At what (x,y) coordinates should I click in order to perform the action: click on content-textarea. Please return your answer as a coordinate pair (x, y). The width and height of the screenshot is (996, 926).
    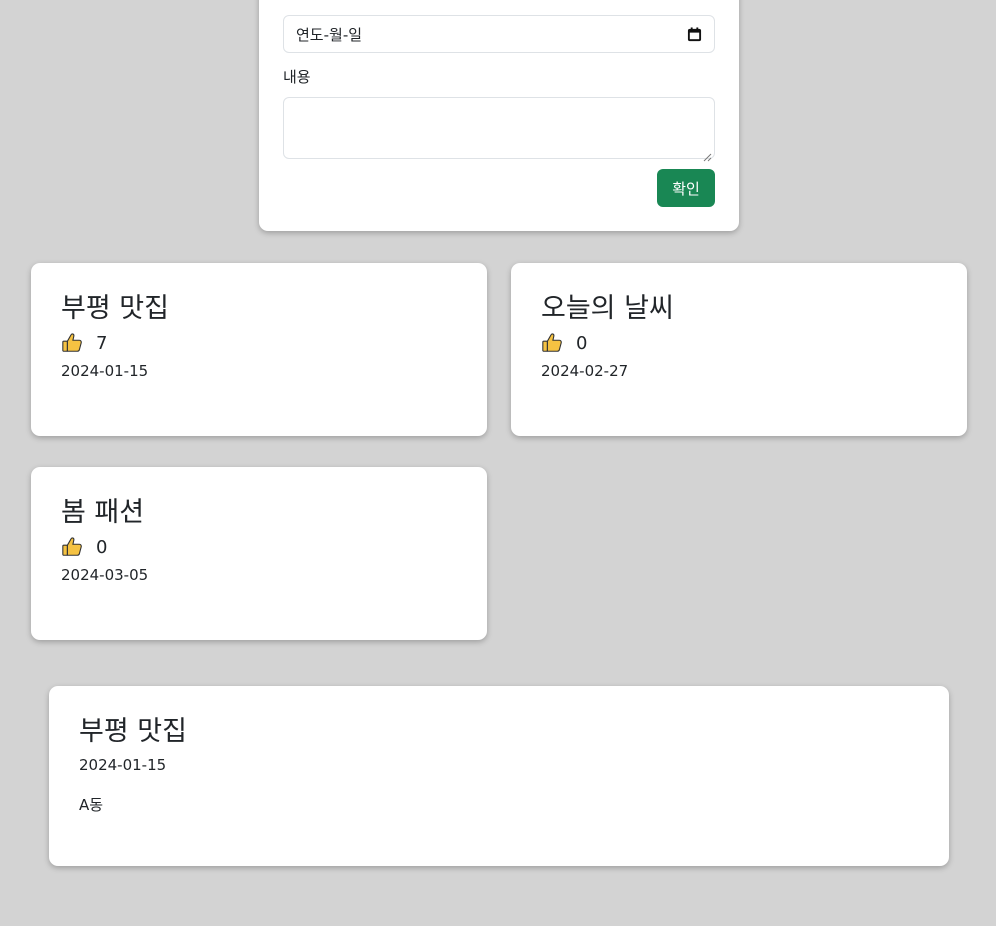
    Looking at the image, I should click on (499, 129).